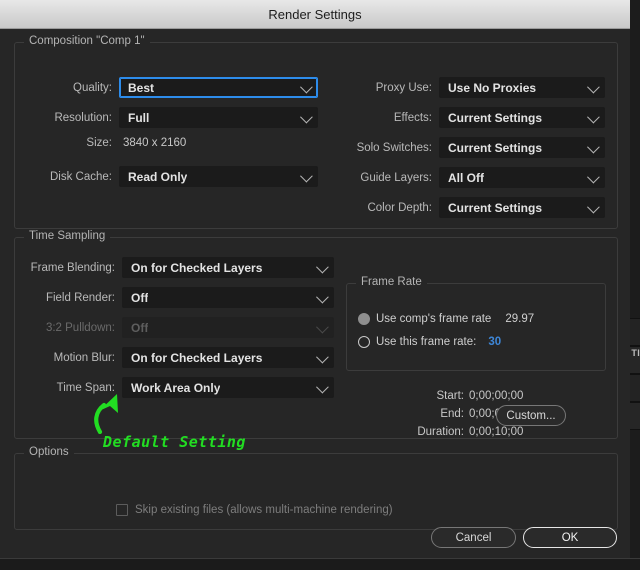 The height and width of the screenshot is (570, 640). I want to click on field-row-field-render: Field Render: Off, so click(179, 297).